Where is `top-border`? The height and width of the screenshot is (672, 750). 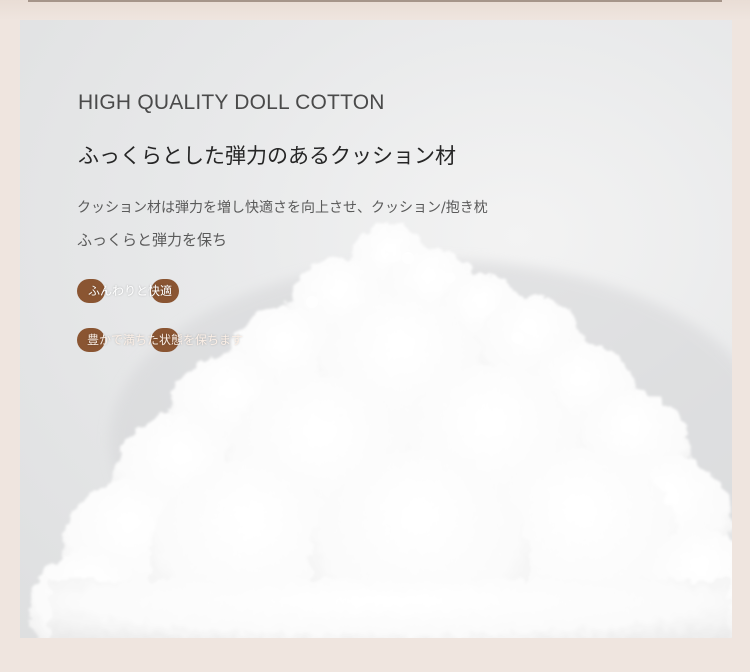 top-border is located at coordinates (375, 10).